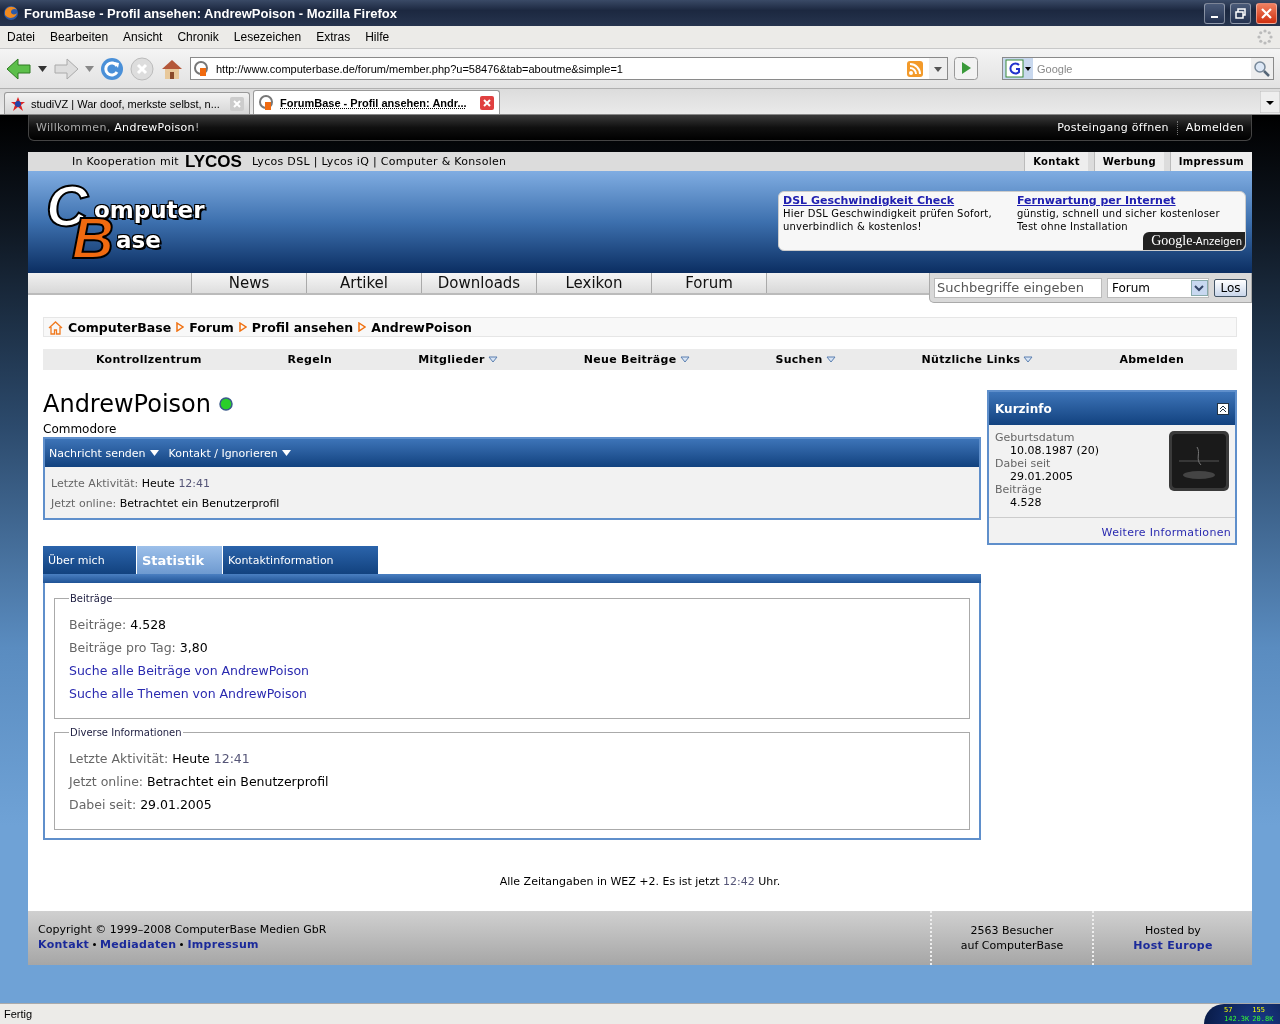 This screenshot has width=1280, height=1024. Describe the element at coordinates (112, 68) in the screenshot. I see `reload-icon` at that location.